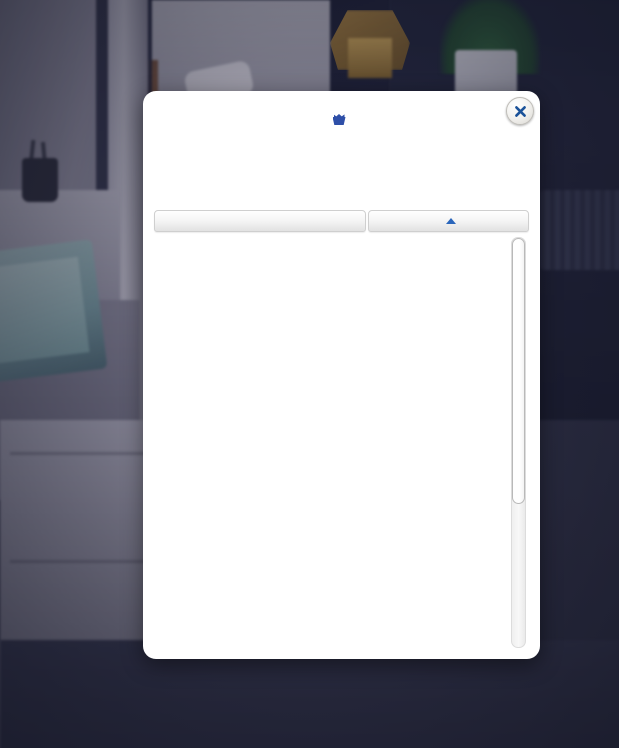  I want to click on column-header-perk-name, so click(260, 221).